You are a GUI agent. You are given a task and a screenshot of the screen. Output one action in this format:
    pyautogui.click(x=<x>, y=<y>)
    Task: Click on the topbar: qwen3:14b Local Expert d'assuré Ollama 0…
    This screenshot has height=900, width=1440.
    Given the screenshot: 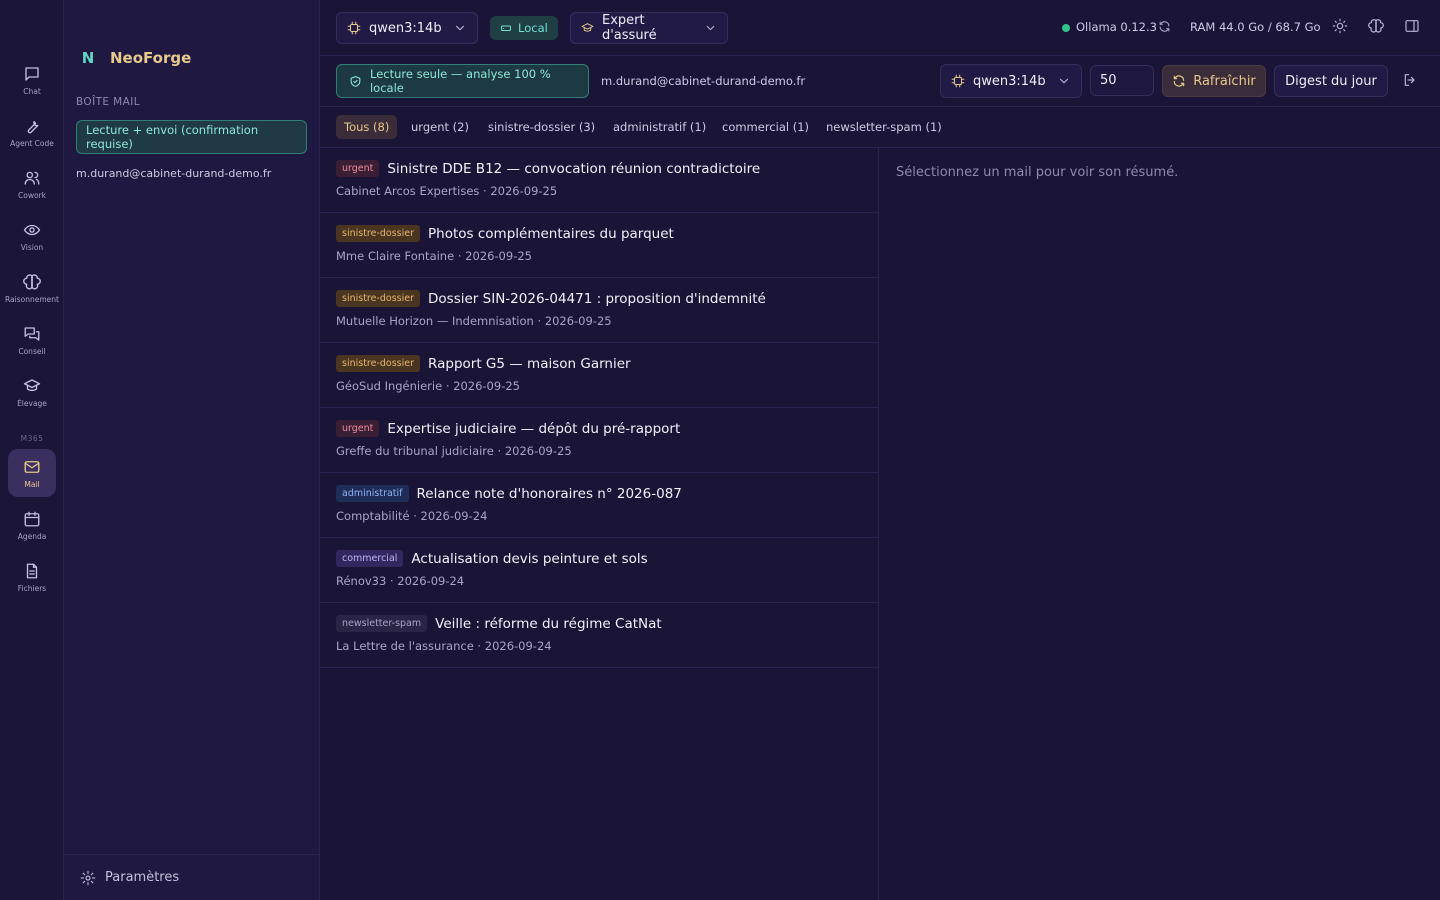 What is the action you would take?
    pyautogui.click(x=880, y=28)
    